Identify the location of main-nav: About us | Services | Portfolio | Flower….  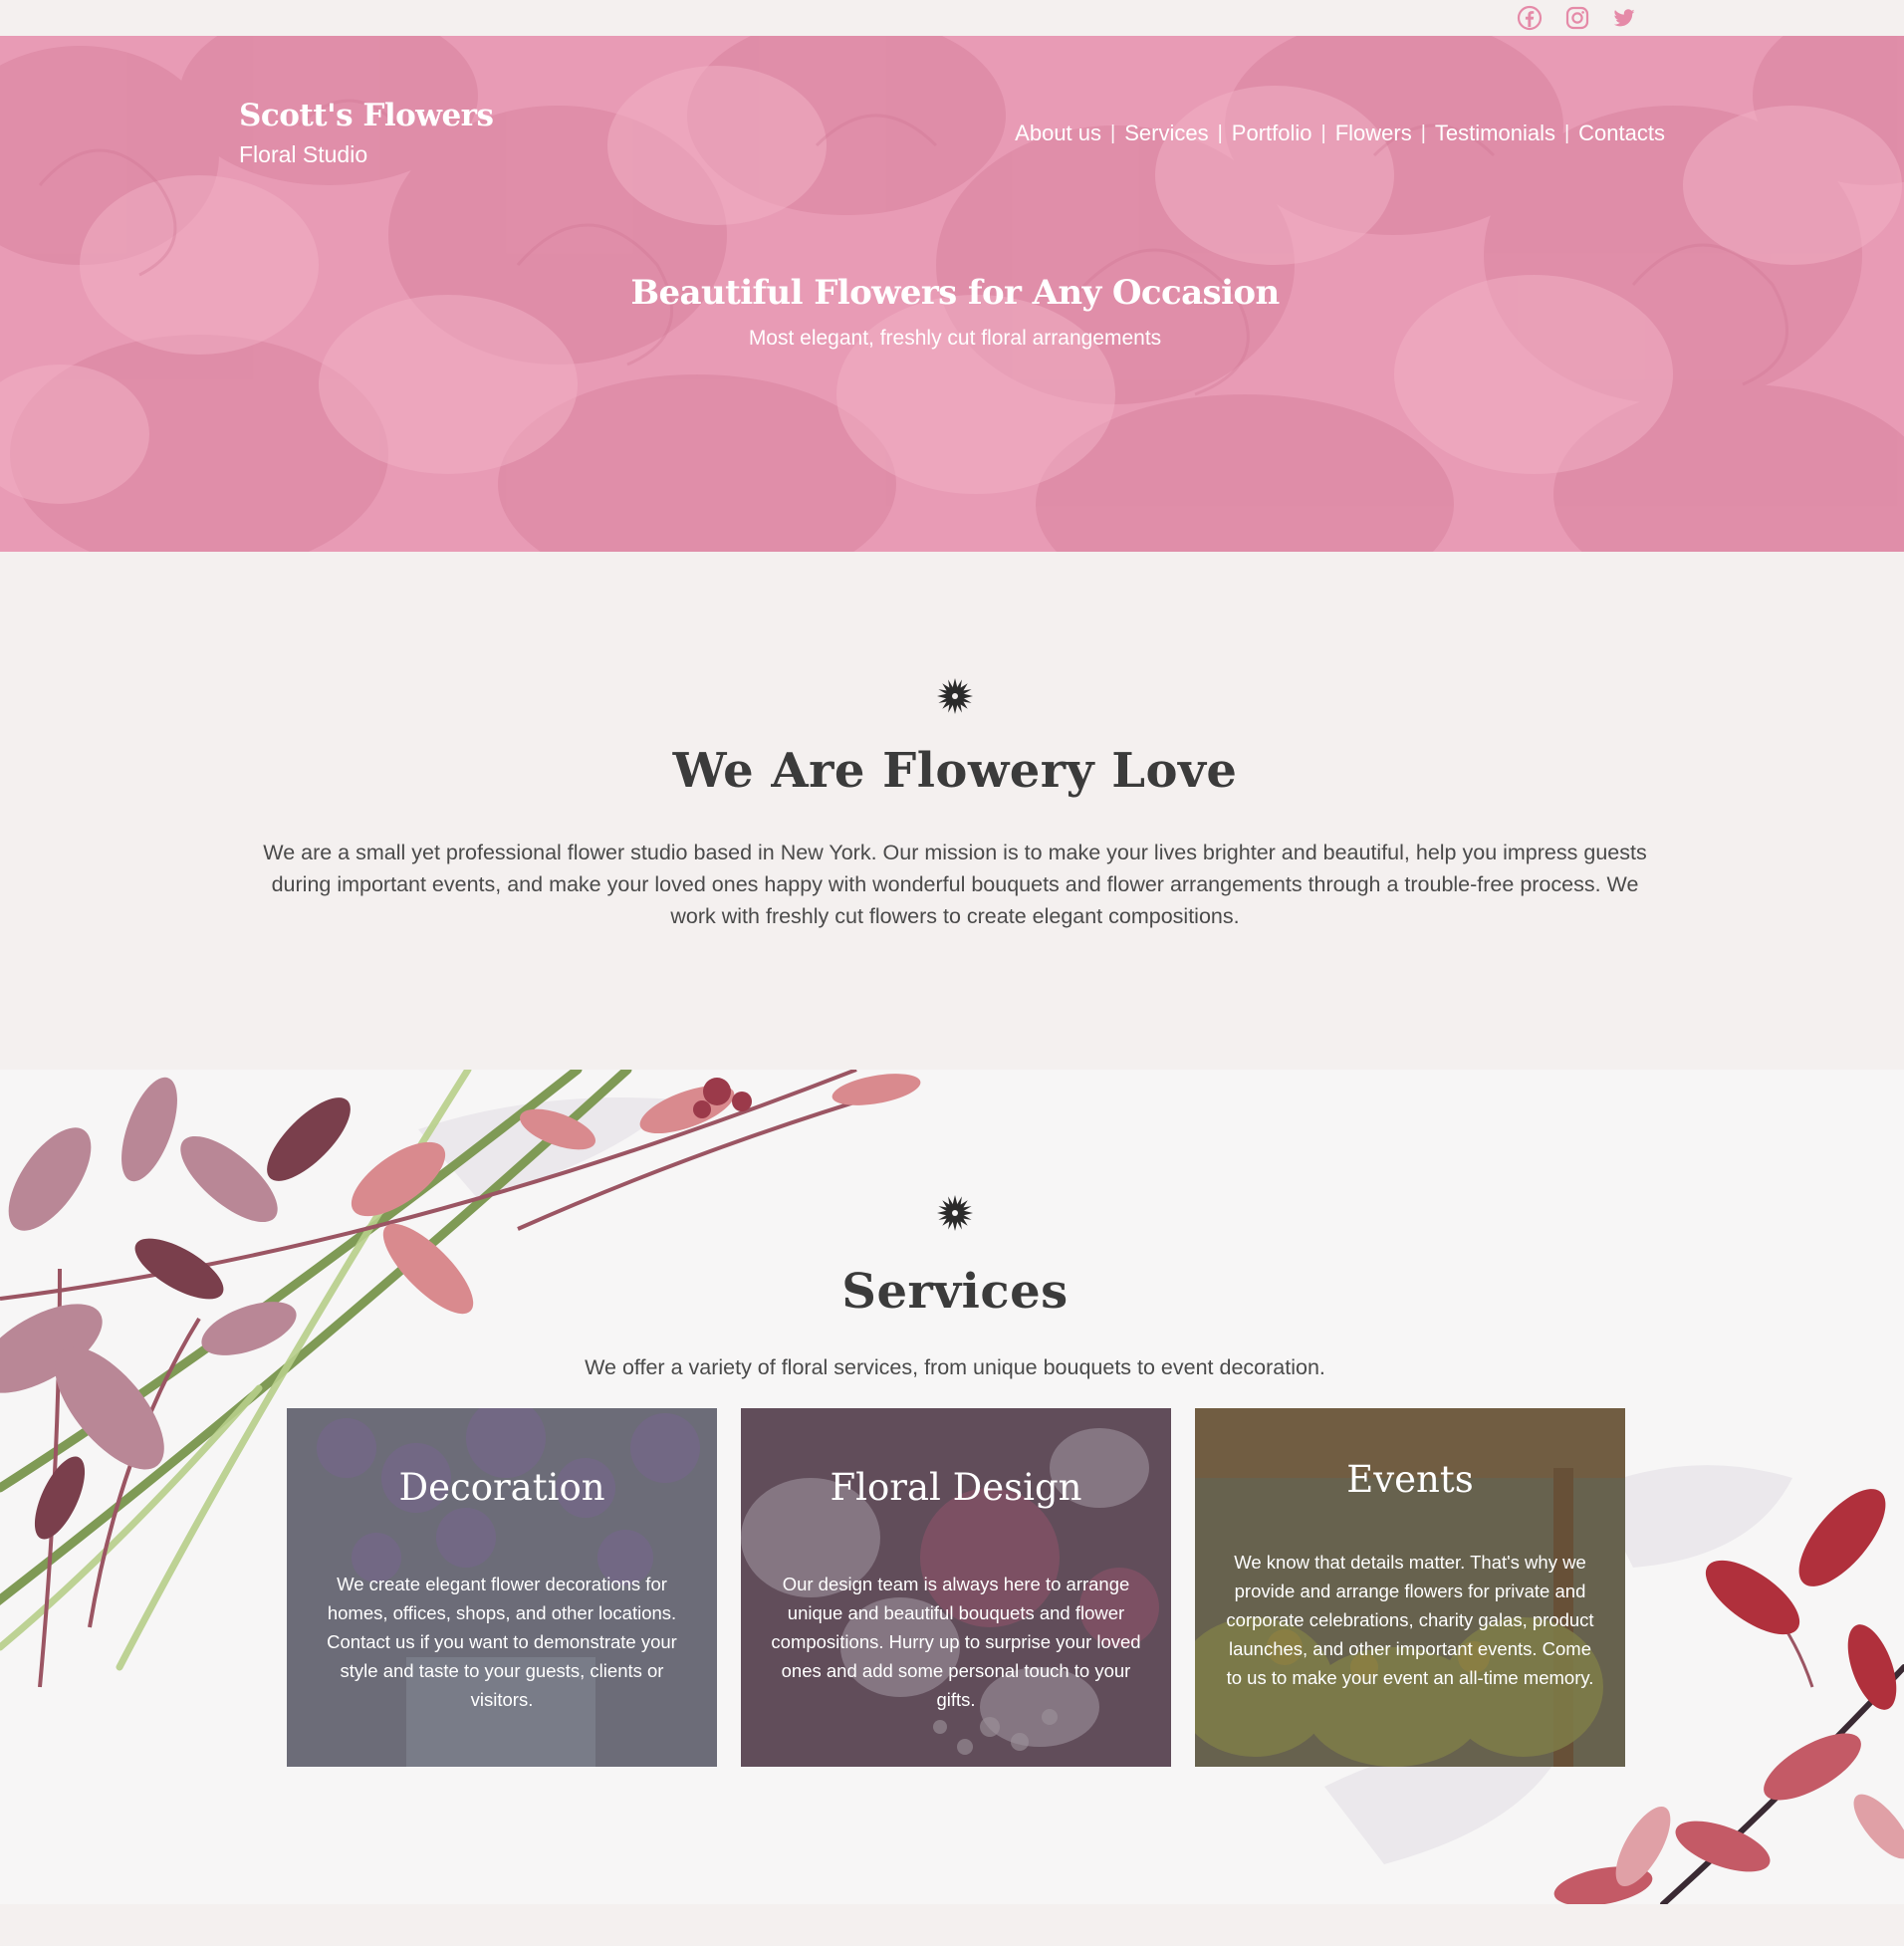
(1340, 133).